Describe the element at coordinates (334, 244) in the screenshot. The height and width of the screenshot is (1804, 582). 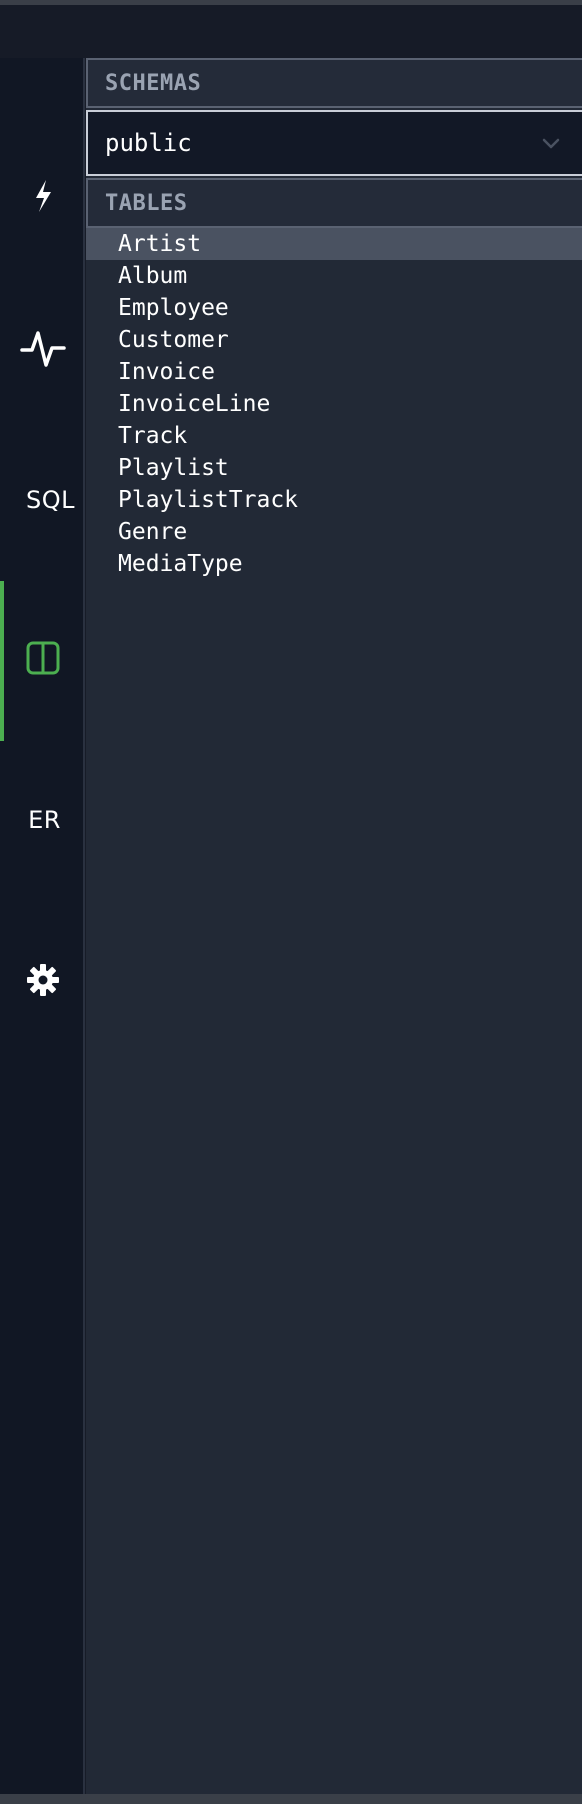
I see `table-item-artist: Artist` at that location.